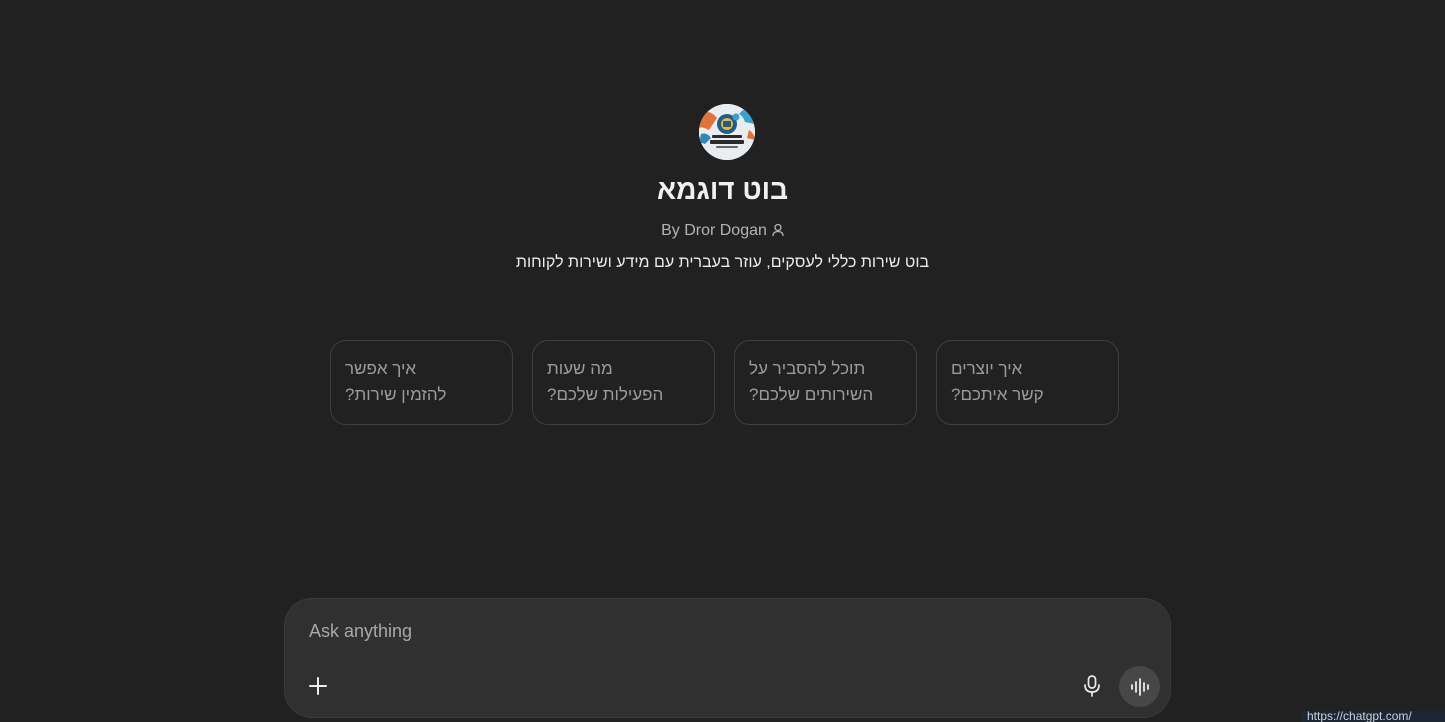 The image size is (1445, 722). What do you see at coordinates (421, 382) in the screenshot?
I see `suggestion-card: איך אפשר להזמין שירות?` at bounding box center [421, 382].